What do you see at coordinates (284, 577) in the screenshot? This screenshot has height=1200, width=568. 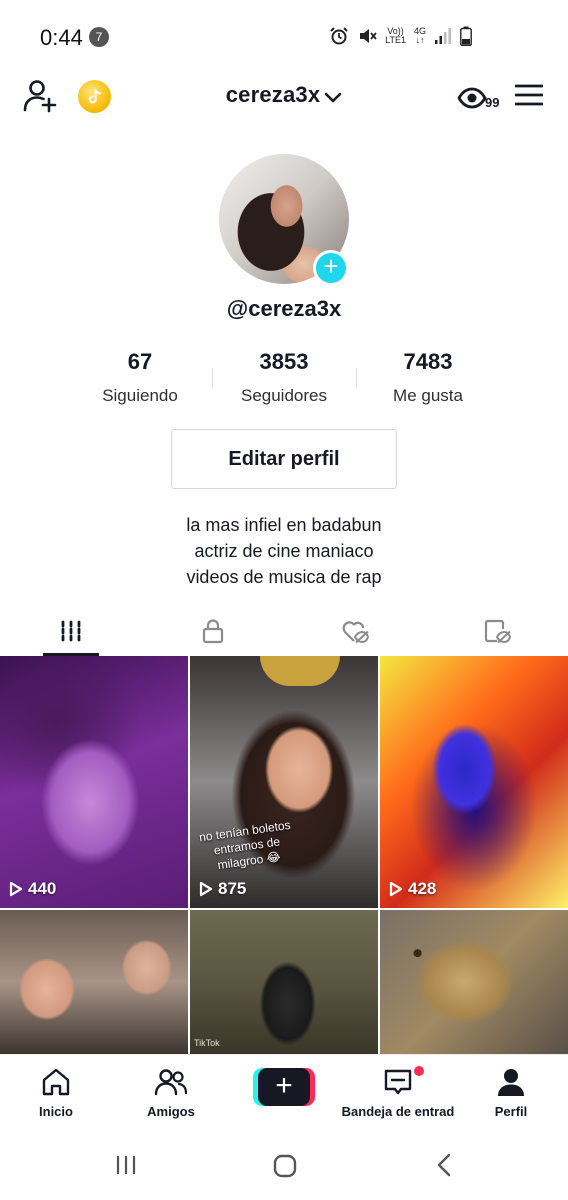 I see `bio-line: videos de musica de rap` at bounding box center [284, 577].